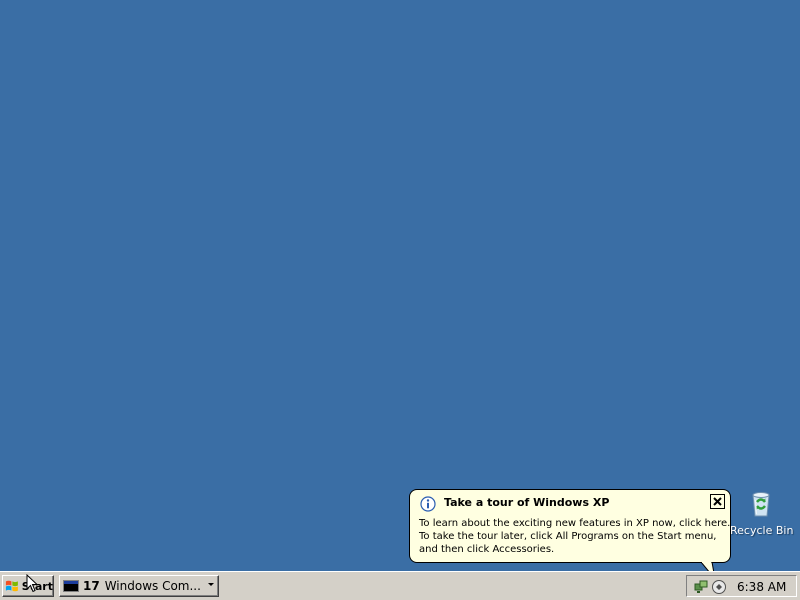 This screenshot has width=800, height=600. Describe the element at coordinates (487, 549) in the screenshot. I see `balloon-line: and then click Accessories.` at that location.